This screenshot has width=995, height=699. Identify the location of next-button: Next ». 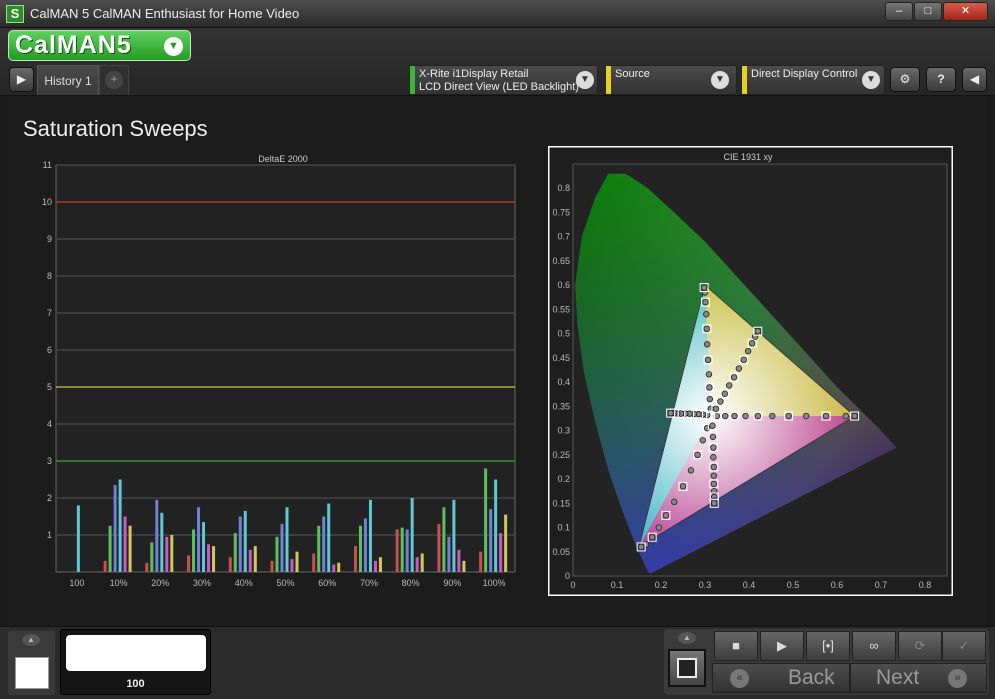
(918, 678).